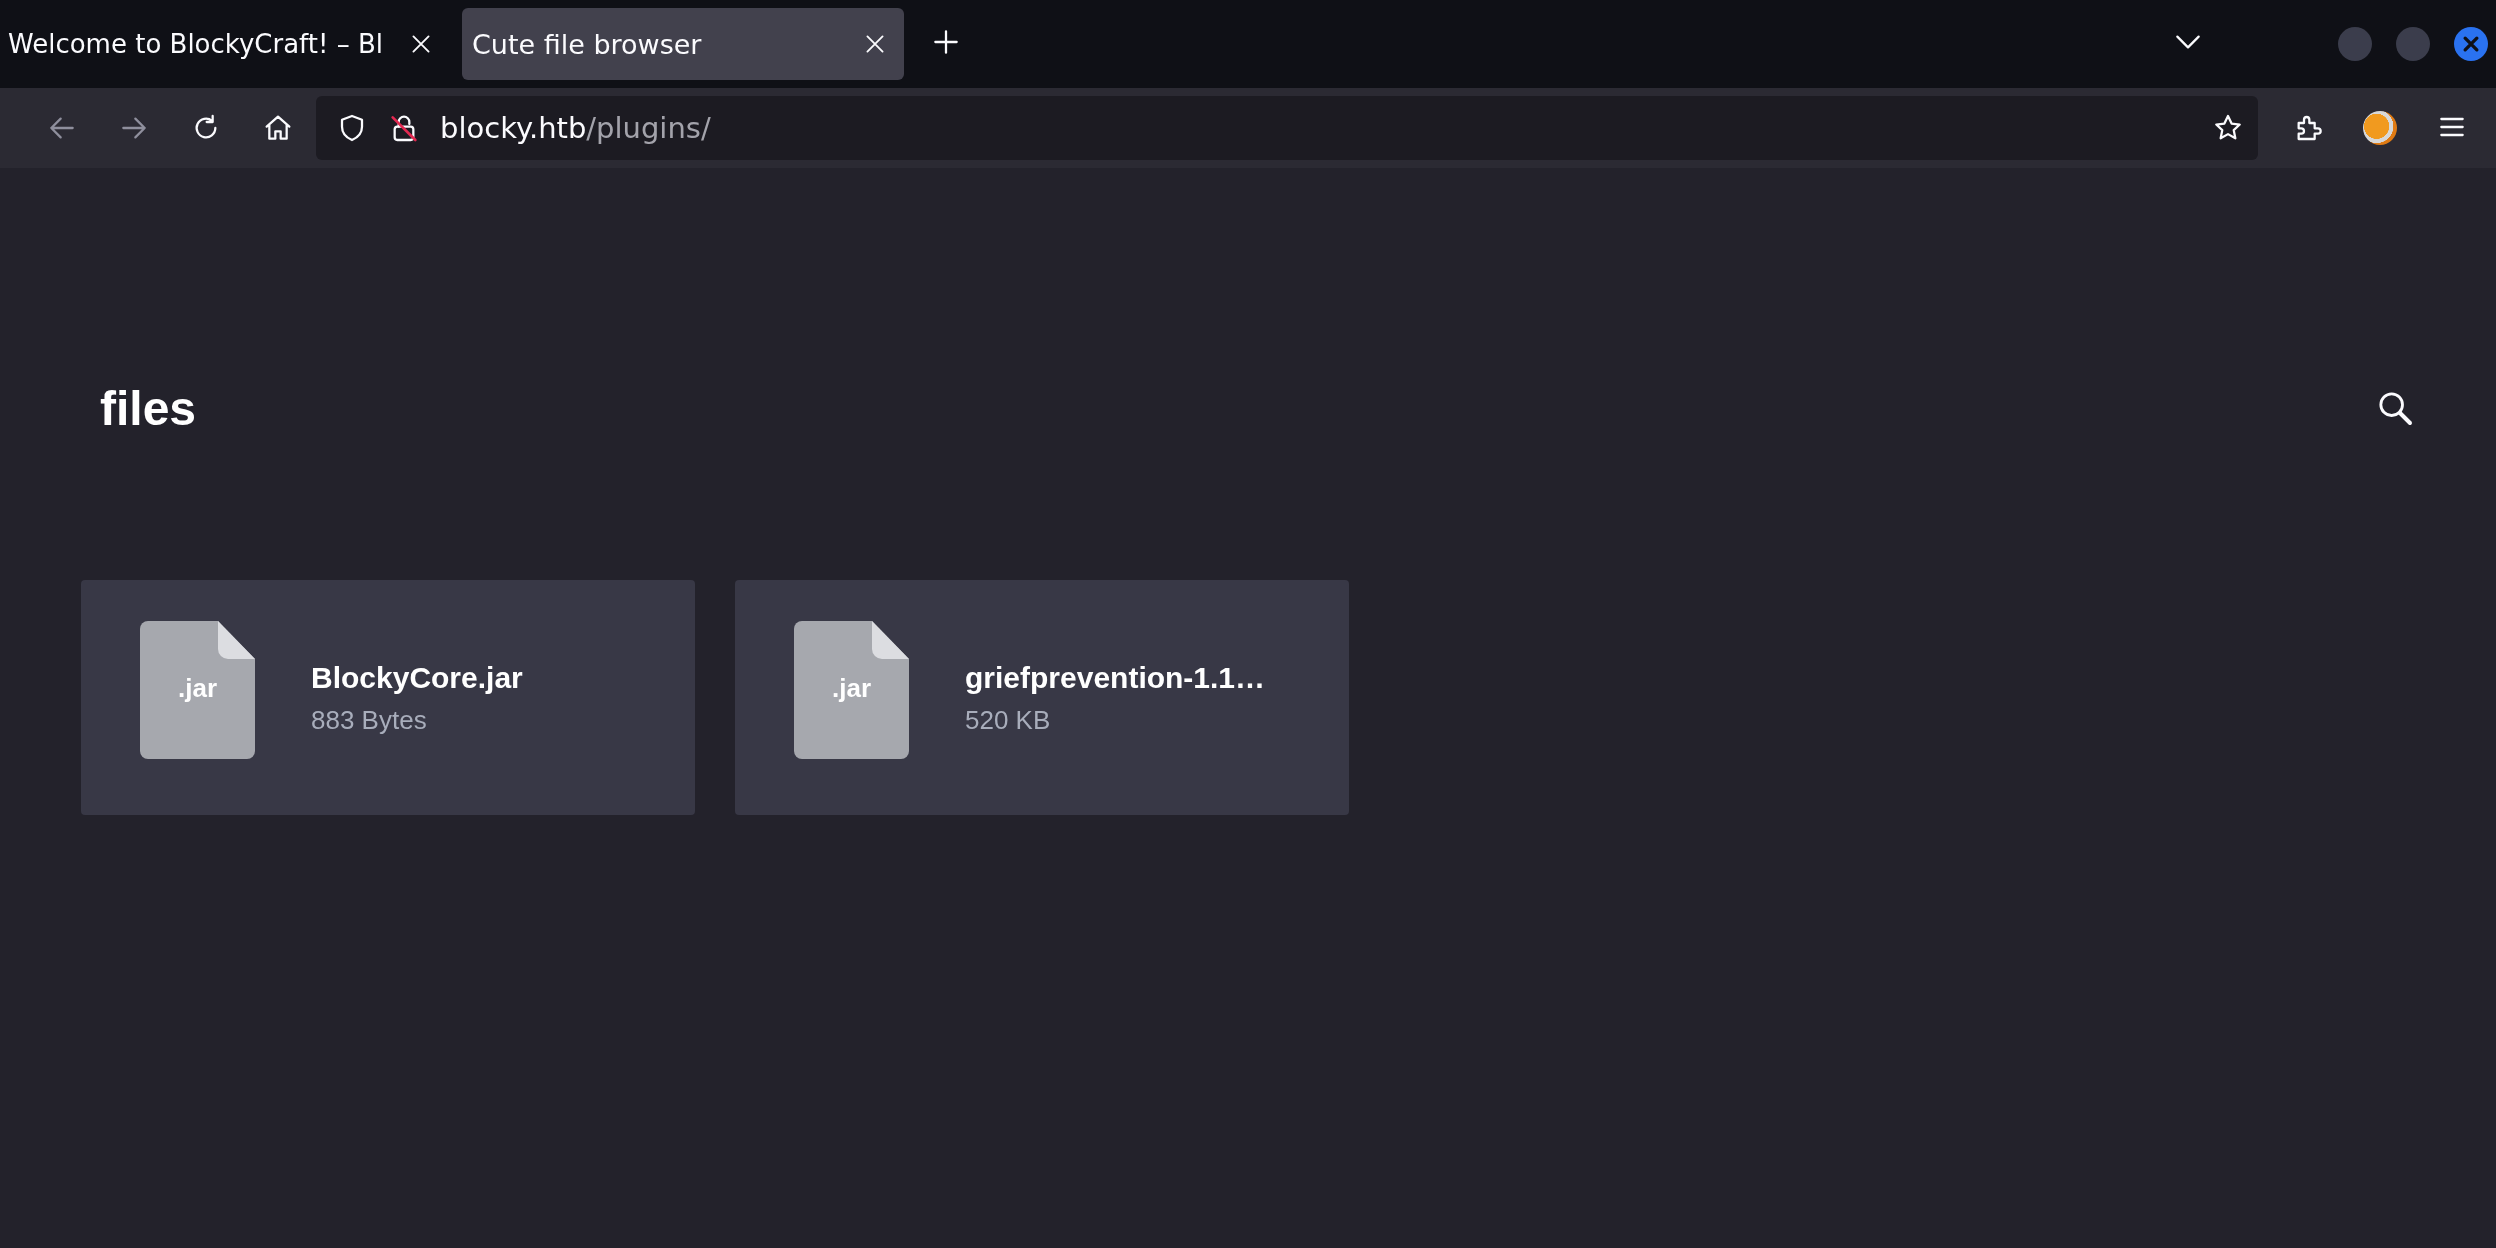  What do you see at coordinates (148, 408) in the screenshot?
I see `page-title: files` at bounding box center [148, 408].